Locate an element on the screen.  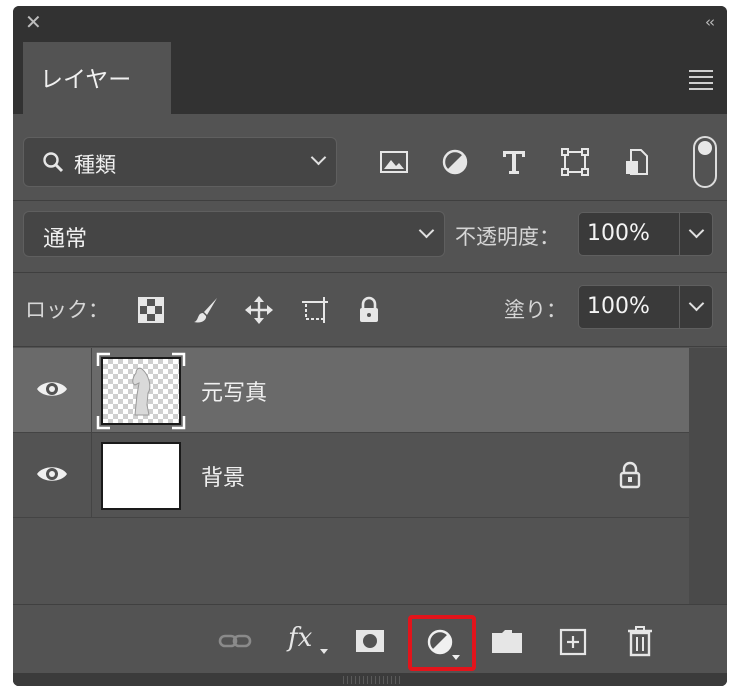
opacity-input: 100% is located at coordinates (629, 234).